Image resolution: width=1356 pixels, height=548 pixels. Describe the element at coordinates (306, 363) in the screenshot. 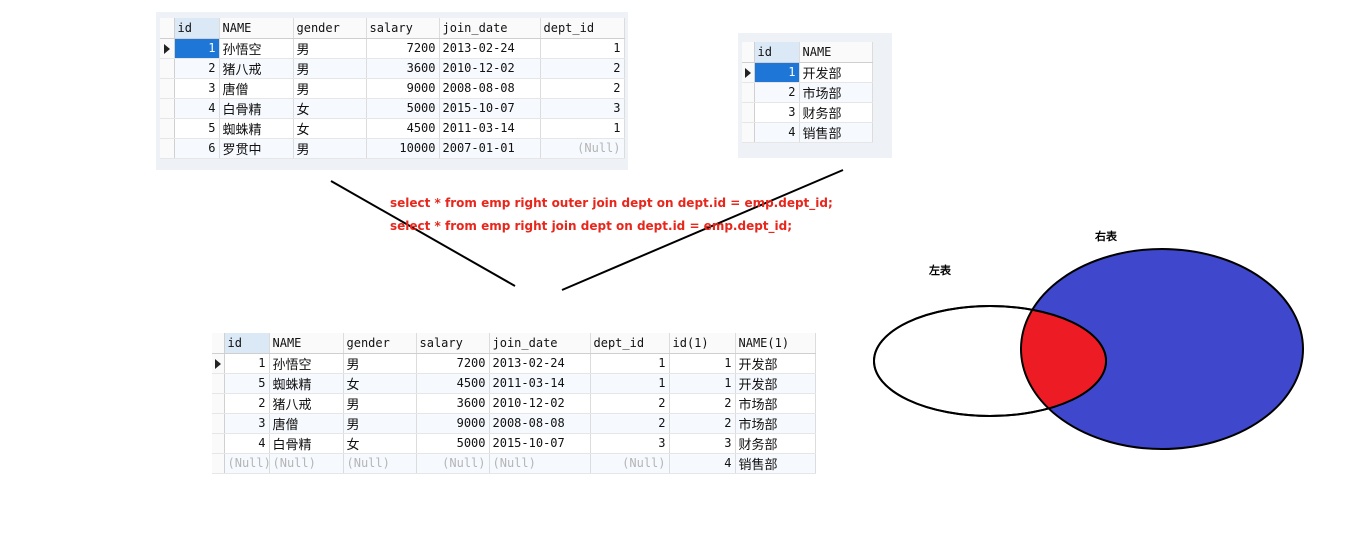

I see `cell: 孙悟空` at that location.